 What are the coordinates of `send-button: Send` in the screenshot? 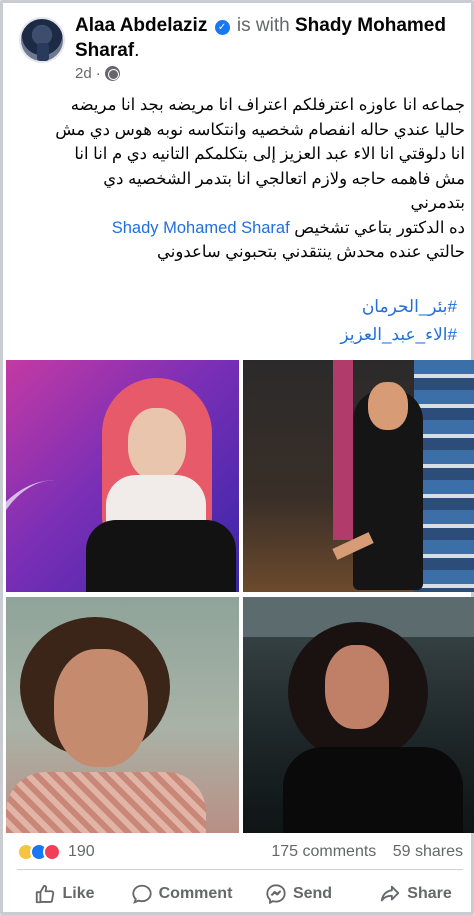 It's located at (298, 894).